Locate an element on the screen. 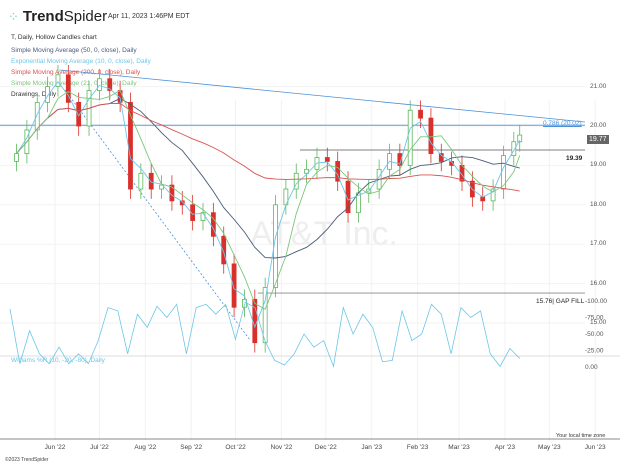  y-tick-label: 21.00 is located at coordinates (598, 86).